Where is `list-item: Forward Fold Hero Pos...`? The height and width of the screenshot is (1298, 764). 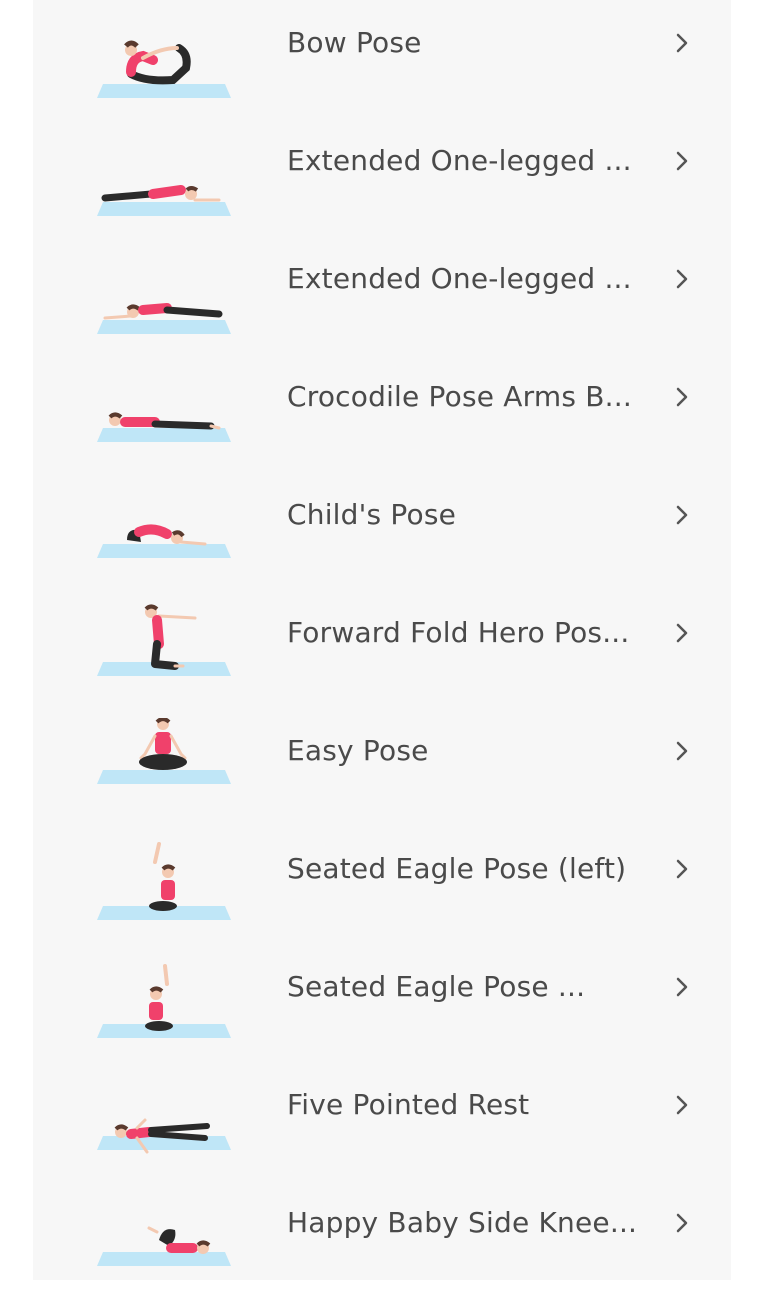 list-item: Forward Fold Hero Pos... is located at coordinates (382, 649).